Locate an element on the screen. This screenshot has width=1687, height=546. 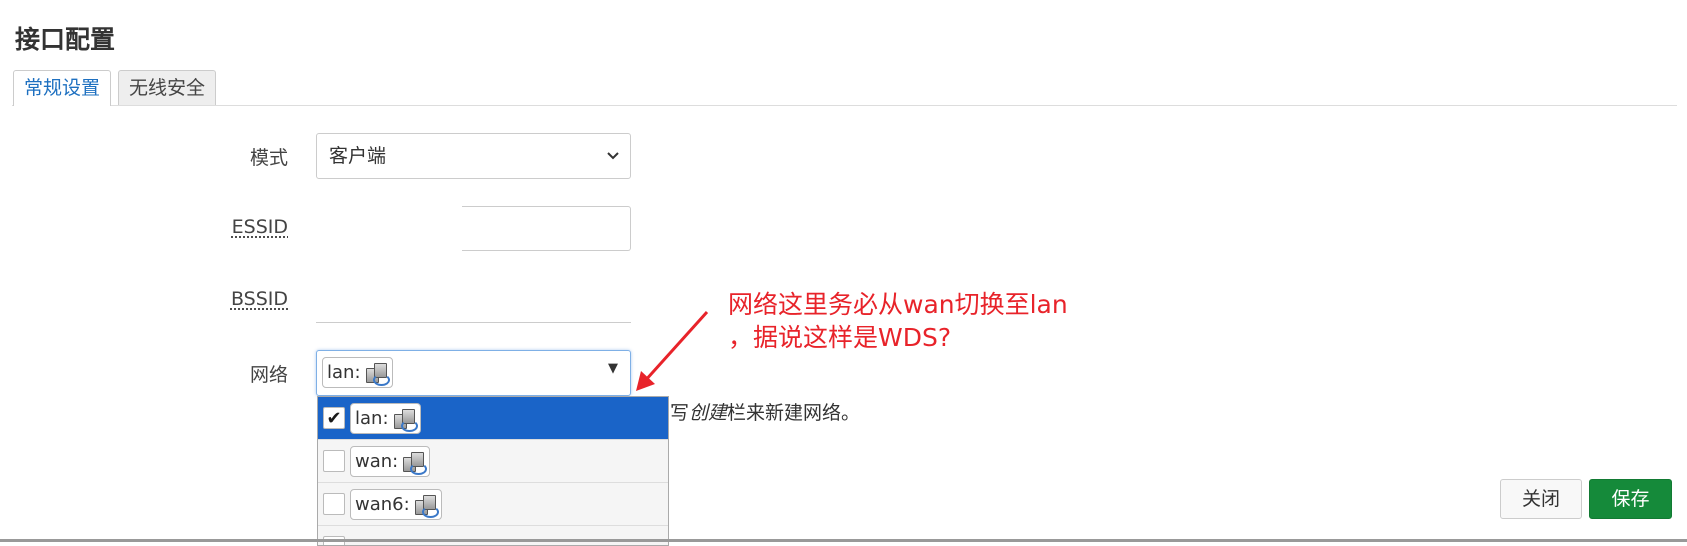
chevron-down-icon is located at coordinates (613, 164).